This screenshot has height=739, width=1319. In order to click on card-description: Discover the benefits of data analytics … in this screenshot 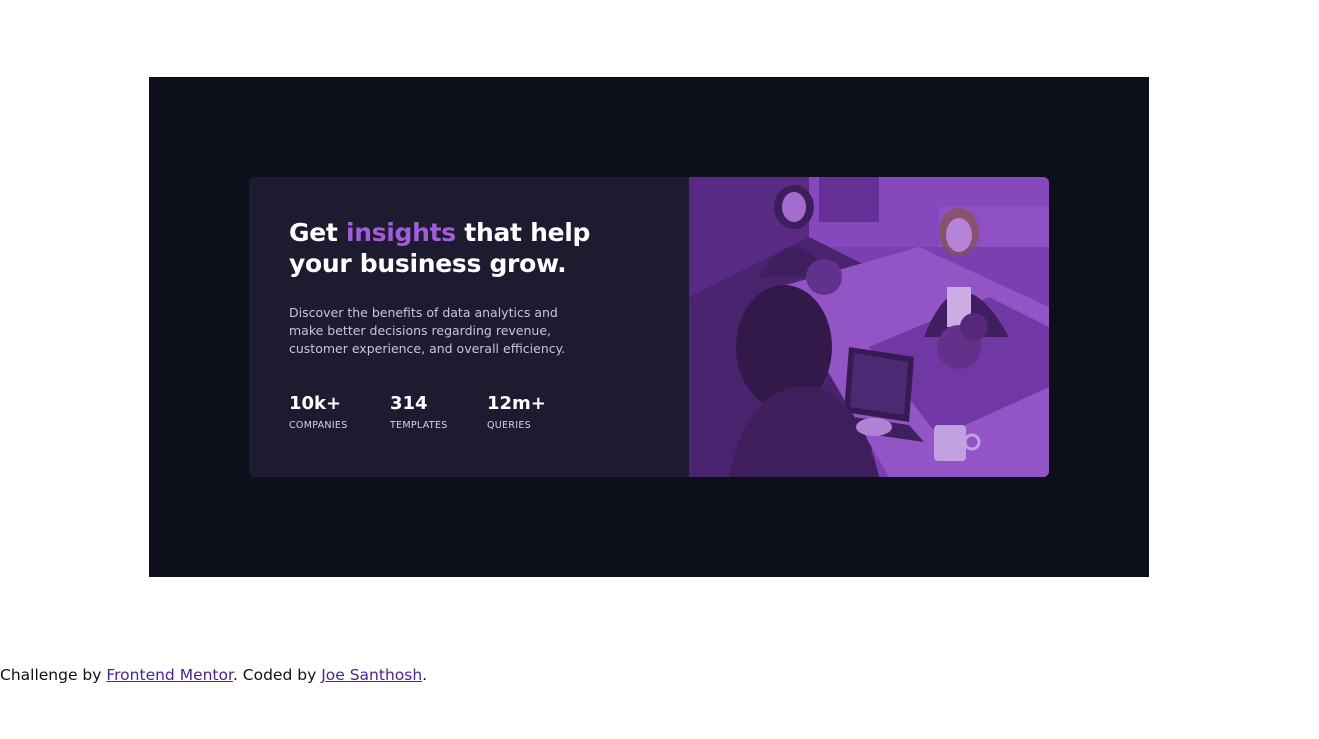, I will do `click(427, 330)`.